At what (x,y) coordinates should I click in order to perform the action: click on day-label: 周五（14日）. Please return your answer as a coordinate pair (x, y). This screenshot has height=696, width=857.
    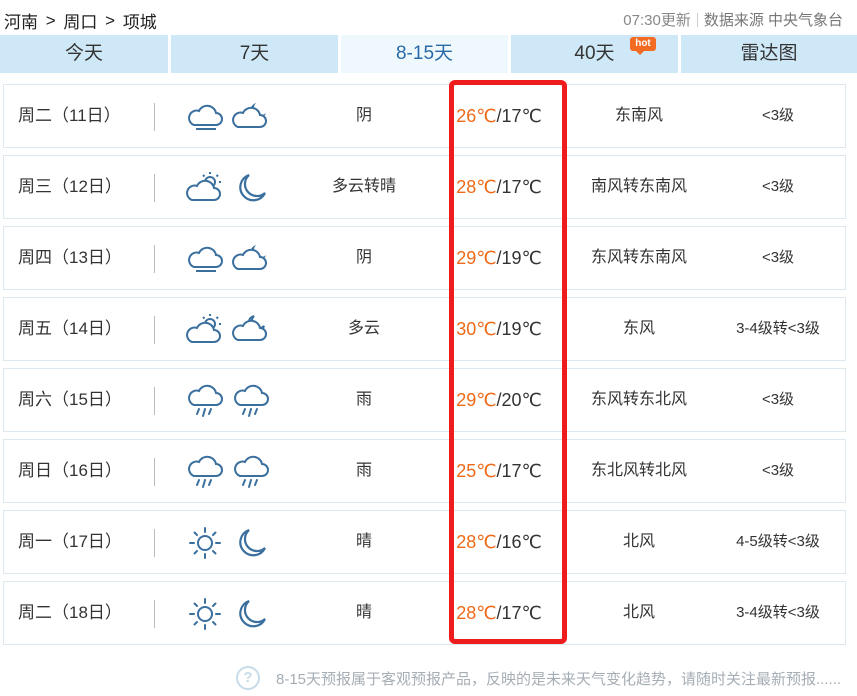
    Looking at the image, I should click on (70, 328).